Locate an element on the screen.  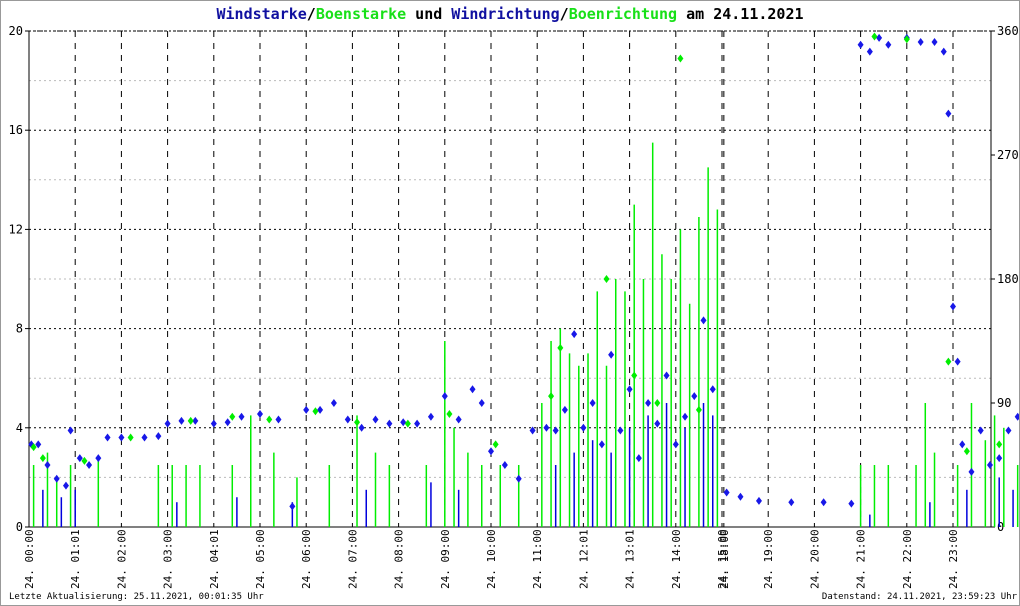
x-tick-label: 24. 14:00 is located at coordinates (676, 559).